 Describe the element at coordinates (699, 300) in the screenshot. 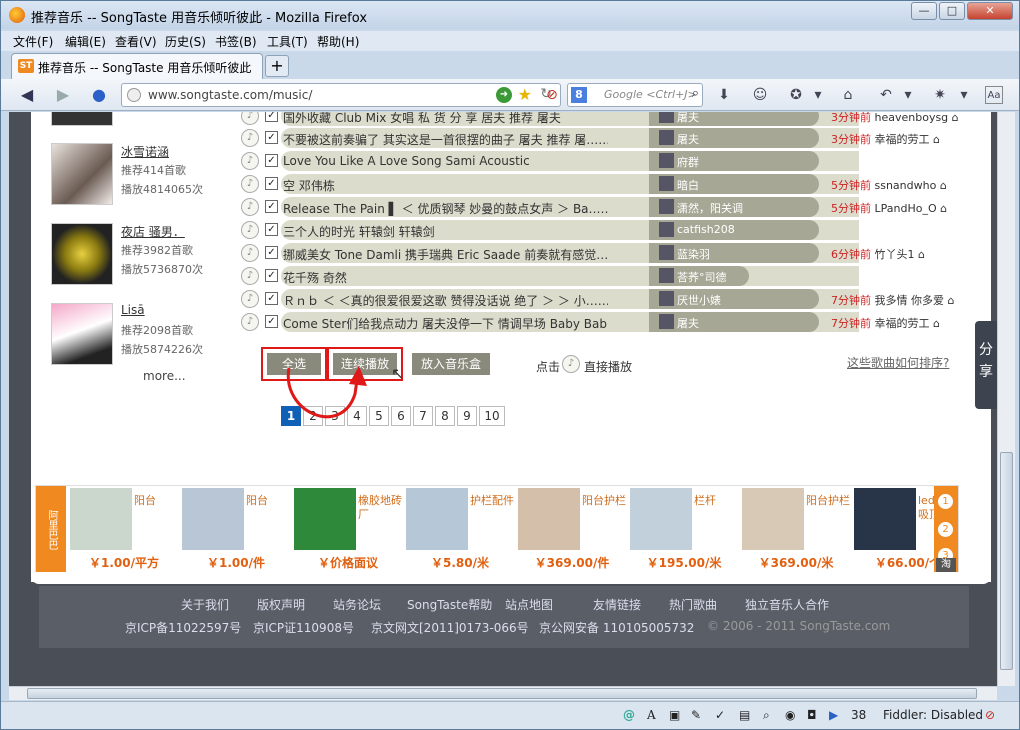

I see `recommender-name: 厌世小婊` at that location.